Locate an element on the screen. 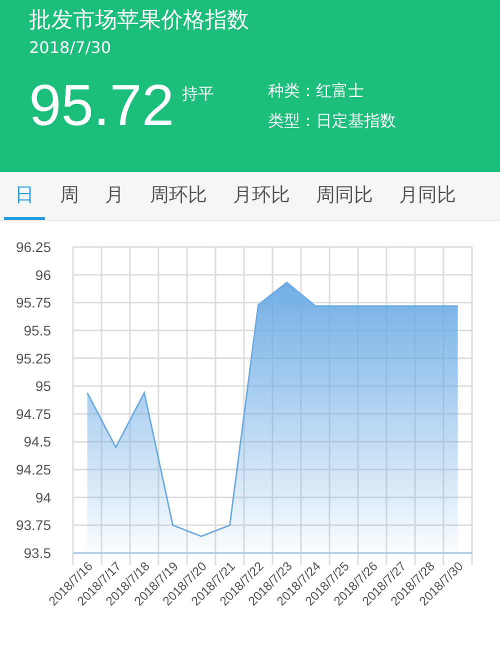 Image resolution: width=500 pixels, height=652 pixels. trend-label: 持平 is located at coordinates (198, 94).